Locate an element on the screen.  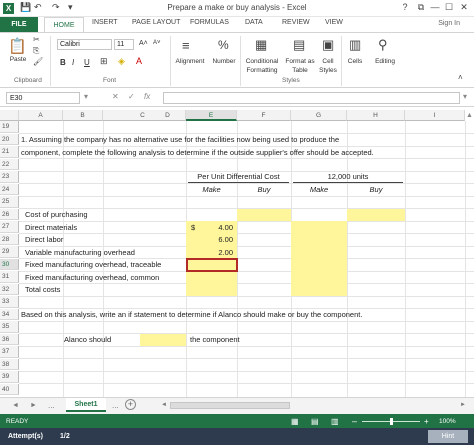
formula-input is located at coordinates (311, 98).